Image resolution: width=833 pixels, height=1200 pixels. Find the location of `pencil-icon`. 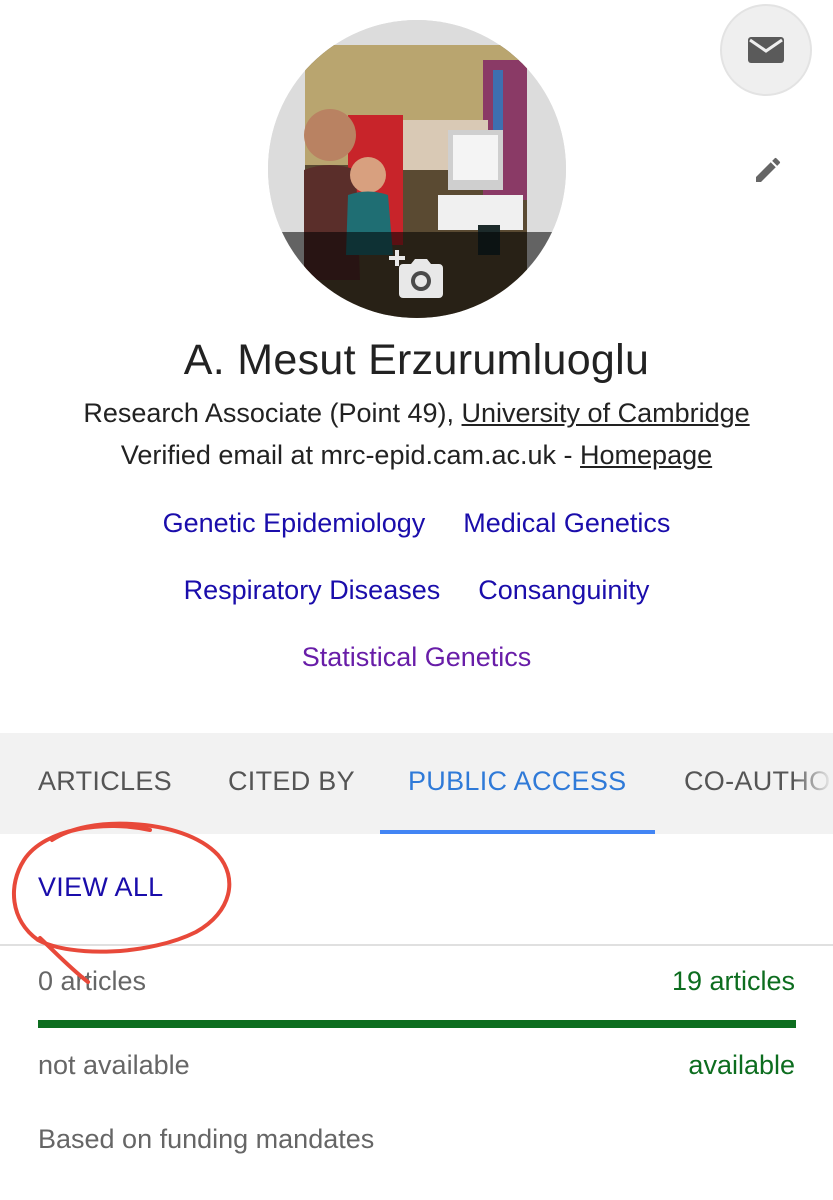

pencil-icon is located at coordinates (768, 169).